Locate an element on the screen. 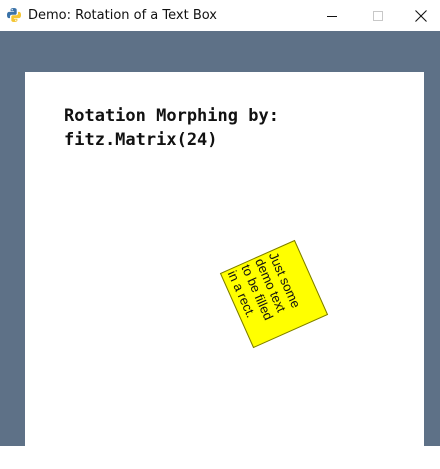 The image size is (440, 469). python-icon is located at coordinates (14, 15).